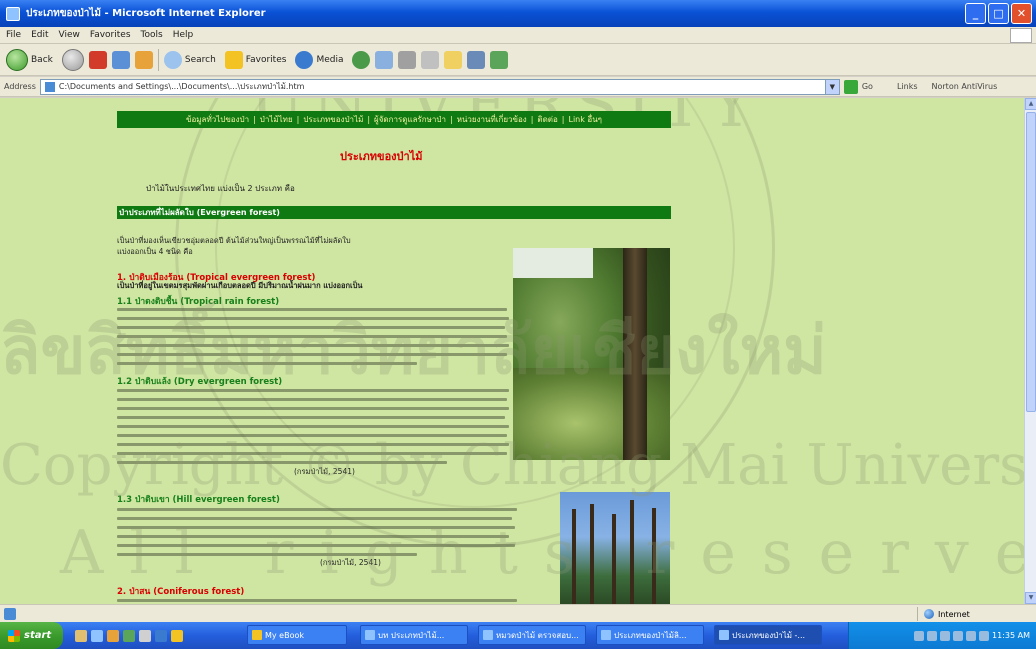 The height and width of the screenshot is (649, 1036). I want to click on hill-evergreen-ref: (กรมป่าไม้, 2541), so click(350, 562).